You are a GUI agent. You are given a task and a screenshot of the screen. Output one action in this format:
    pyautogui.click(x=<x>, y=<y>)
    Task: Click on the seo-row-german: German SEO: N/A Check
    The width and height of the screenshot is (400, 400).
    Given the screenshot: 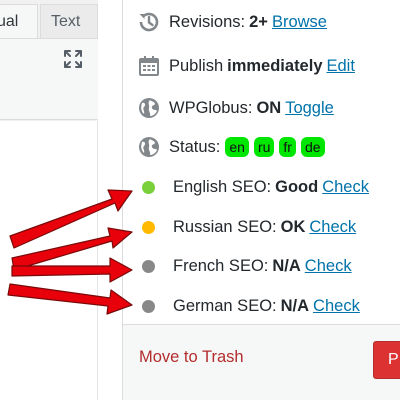 What is the action you would take?
    pyautogui.click(x=261, y=306)
    